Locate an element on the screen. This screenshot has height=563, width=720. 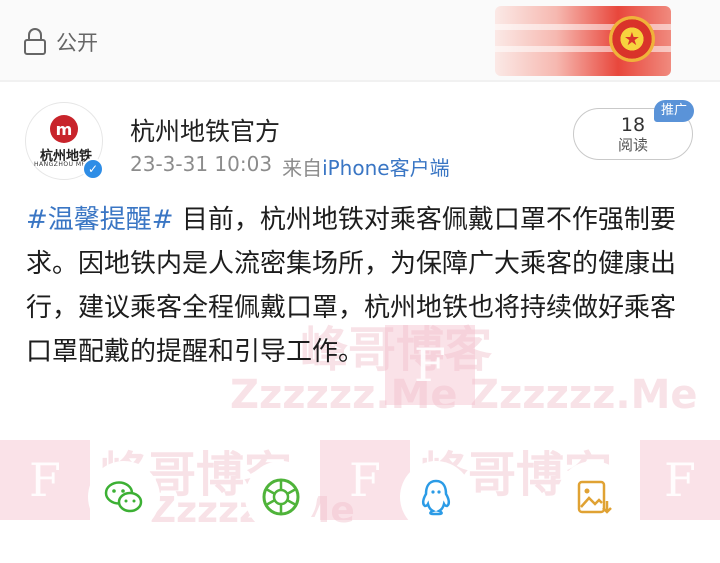
share-moments-button is located at coordinates (281, 497).